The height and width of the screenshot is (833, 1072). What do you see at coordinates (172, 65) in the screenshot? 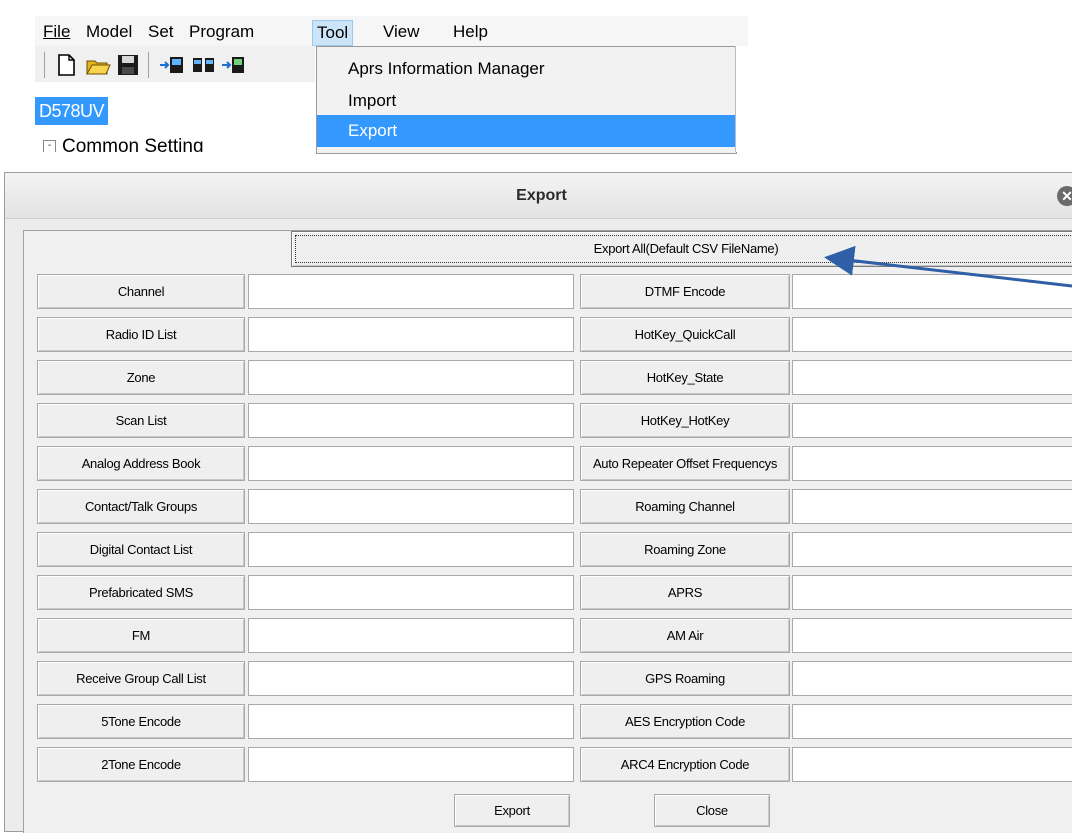
I see `read-from-radio-icon` at bounding box center [172, 65].